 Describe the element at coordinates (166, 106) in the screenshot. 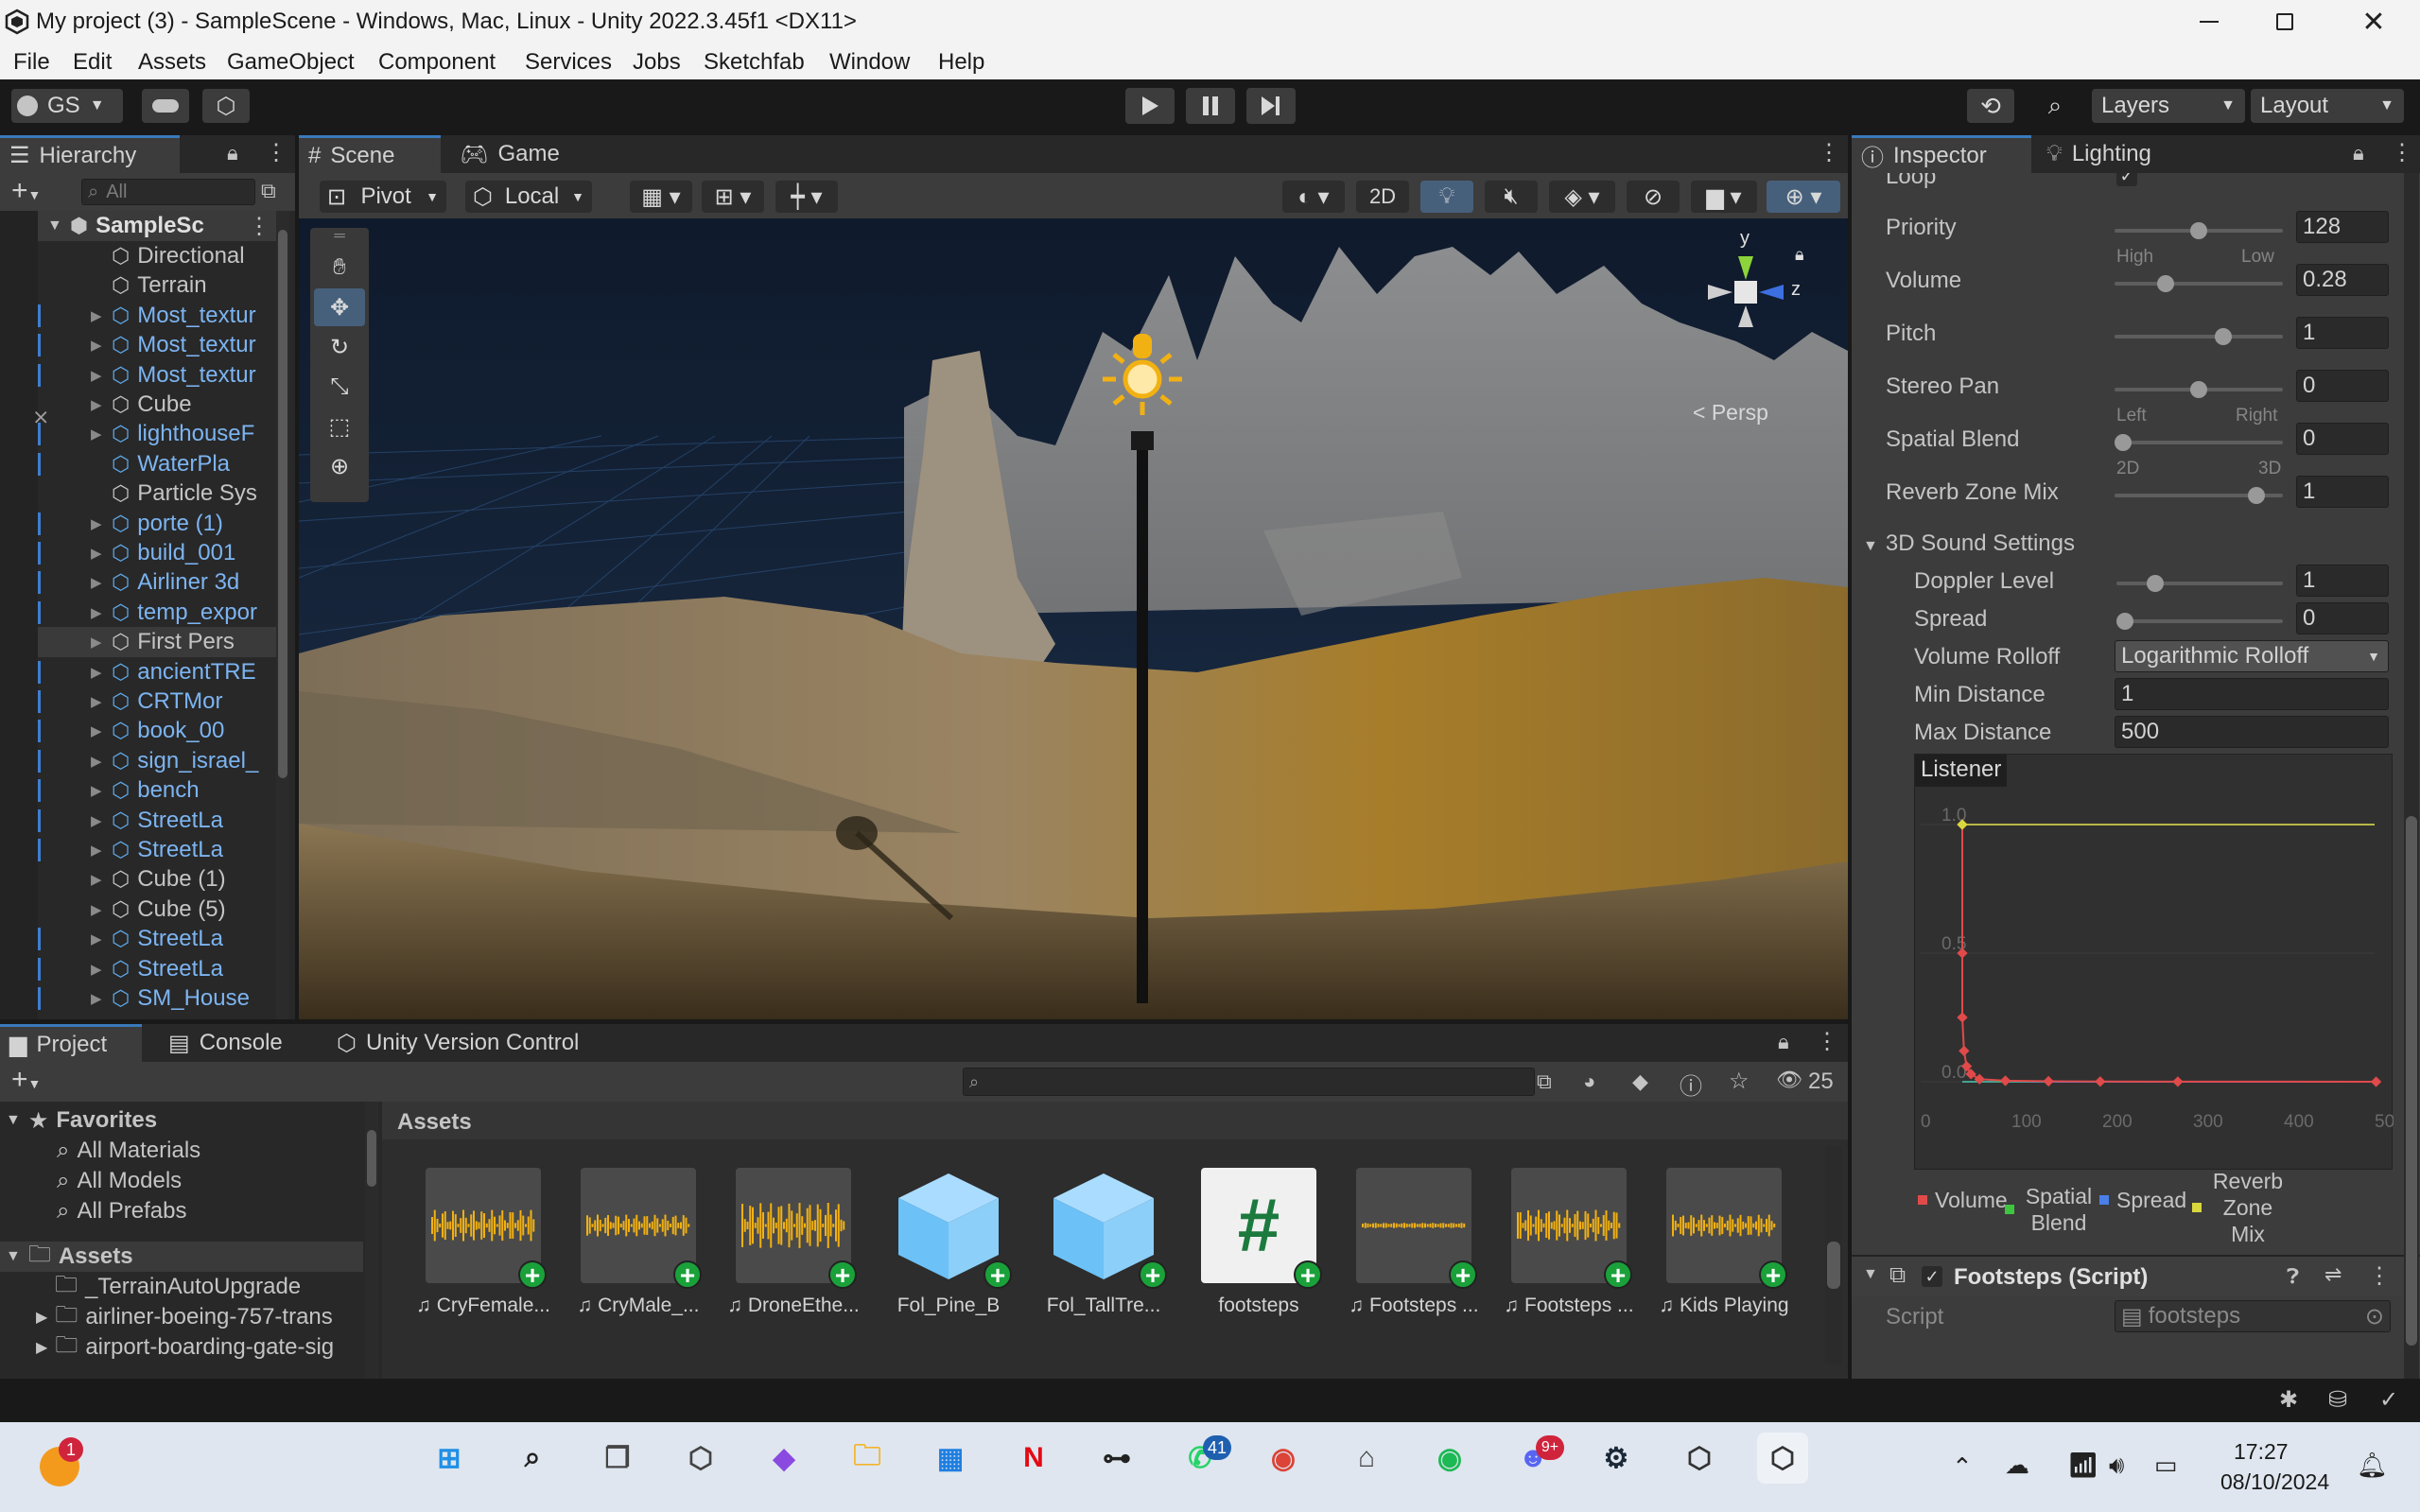

I see `cloud-button` at that location.